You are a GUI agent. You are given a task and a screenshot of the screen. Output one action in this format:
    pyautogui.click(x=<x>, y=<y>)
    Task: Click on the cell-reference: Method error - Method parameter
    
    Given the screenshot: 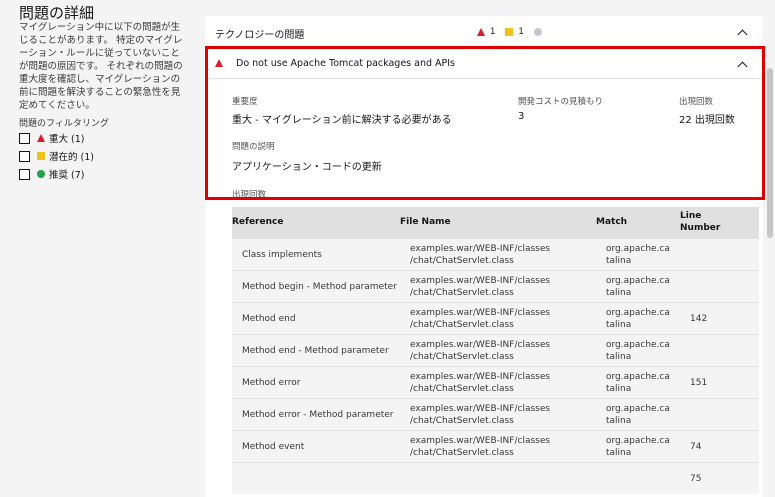 What is the action you would take?
    pyautogui.click(x=318, y=415)
    